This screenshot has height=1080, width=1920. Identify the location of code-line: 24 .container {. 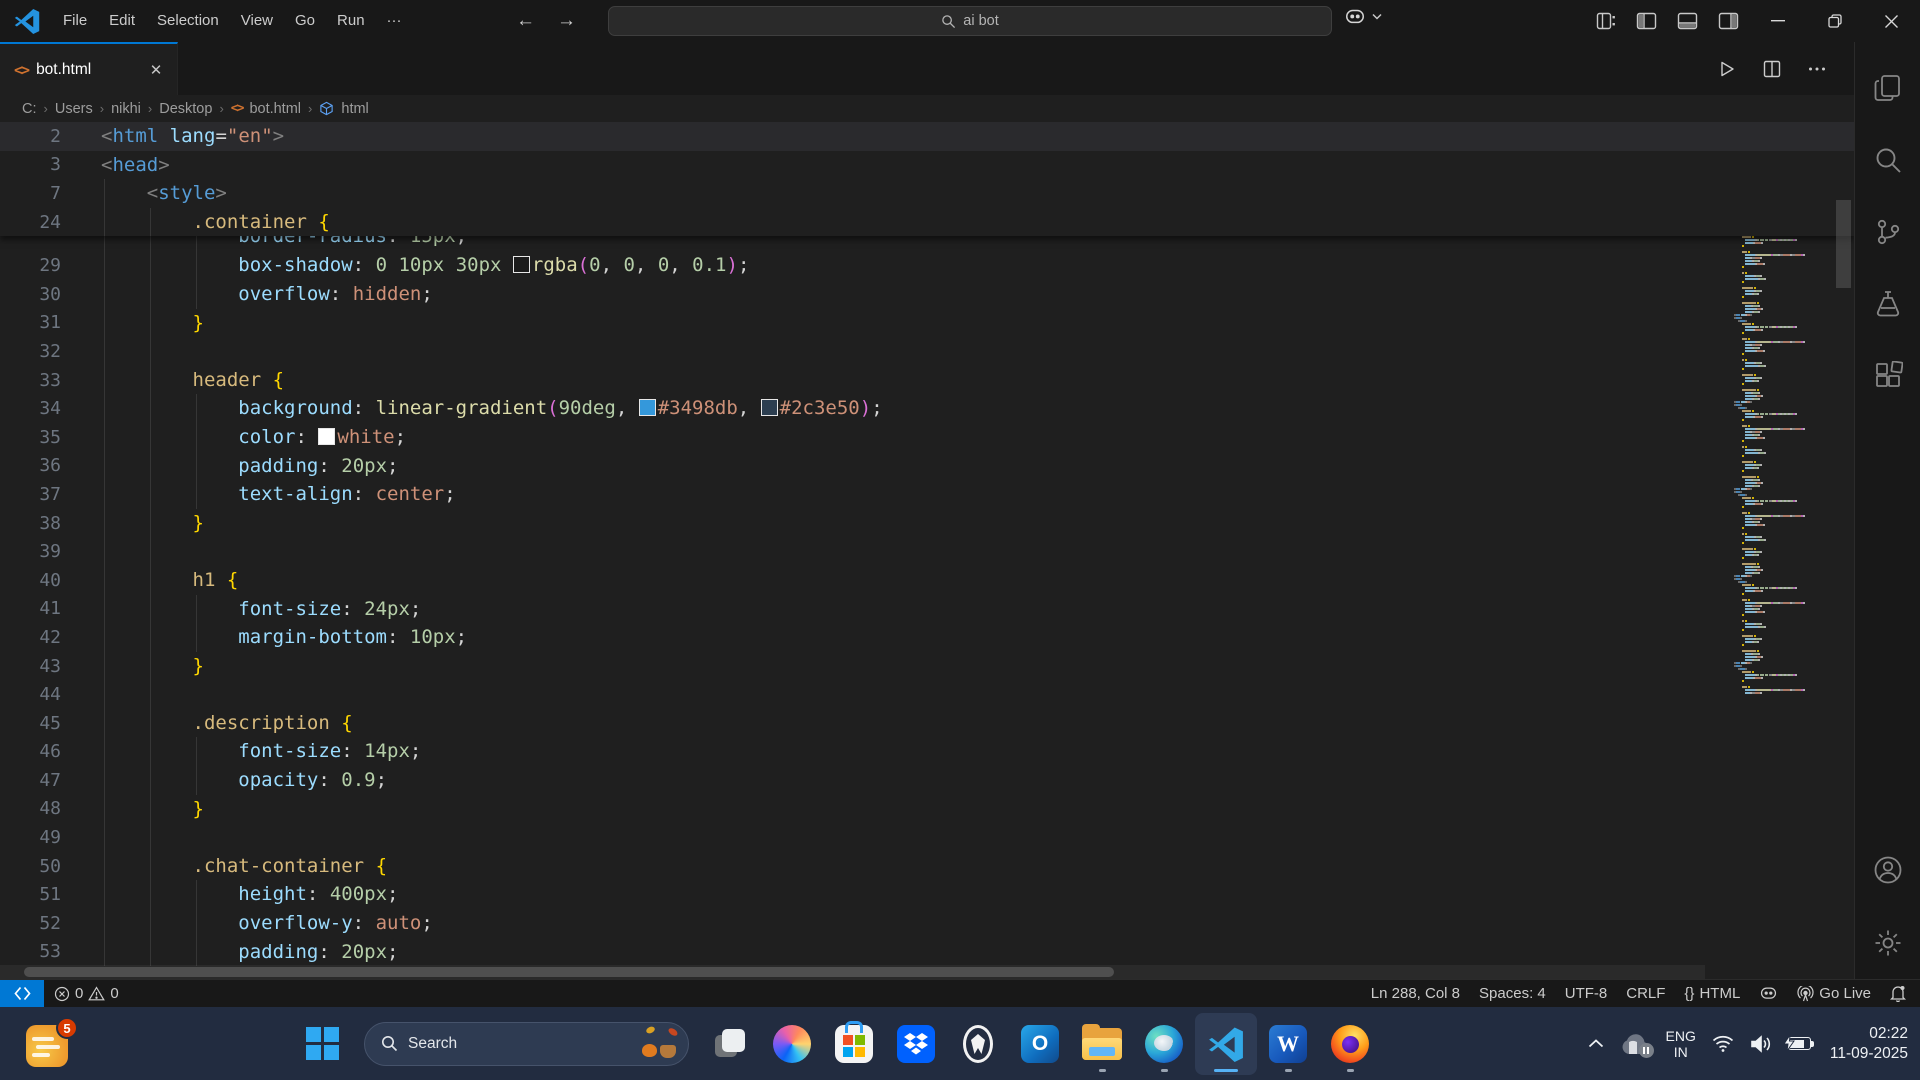
(927, 222).